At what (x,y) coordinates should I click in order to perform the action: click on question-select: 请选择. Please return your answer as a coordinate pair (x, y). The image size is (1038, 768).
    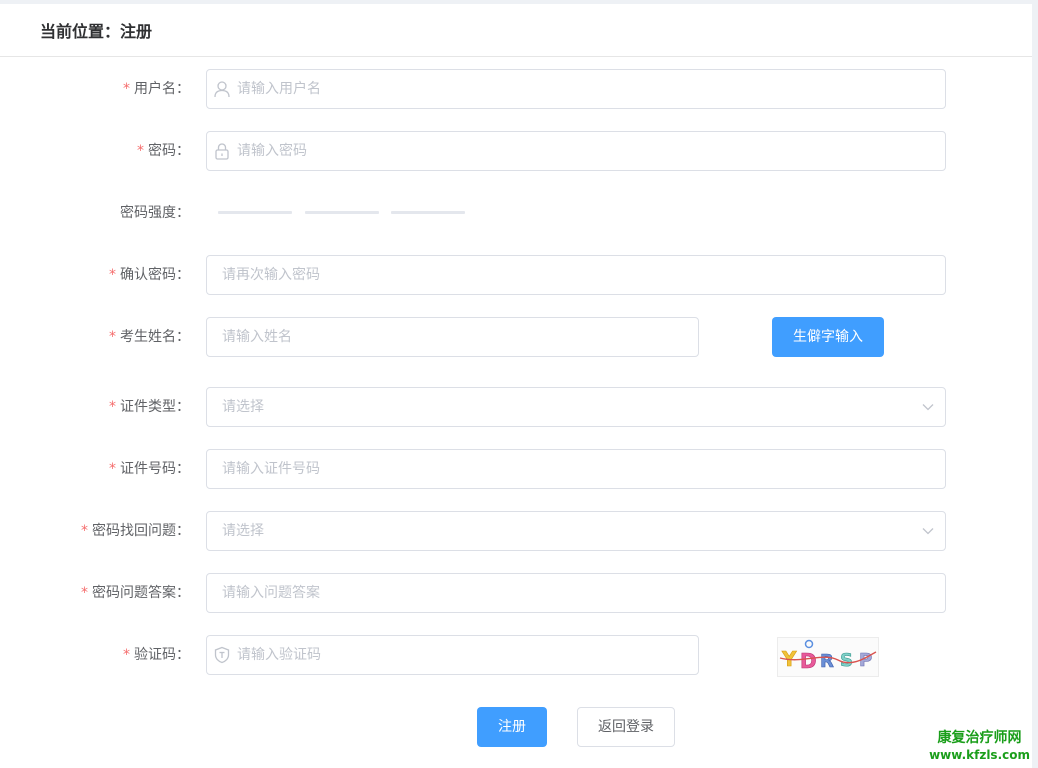
    Looking at the image, I should click on (576, 531).